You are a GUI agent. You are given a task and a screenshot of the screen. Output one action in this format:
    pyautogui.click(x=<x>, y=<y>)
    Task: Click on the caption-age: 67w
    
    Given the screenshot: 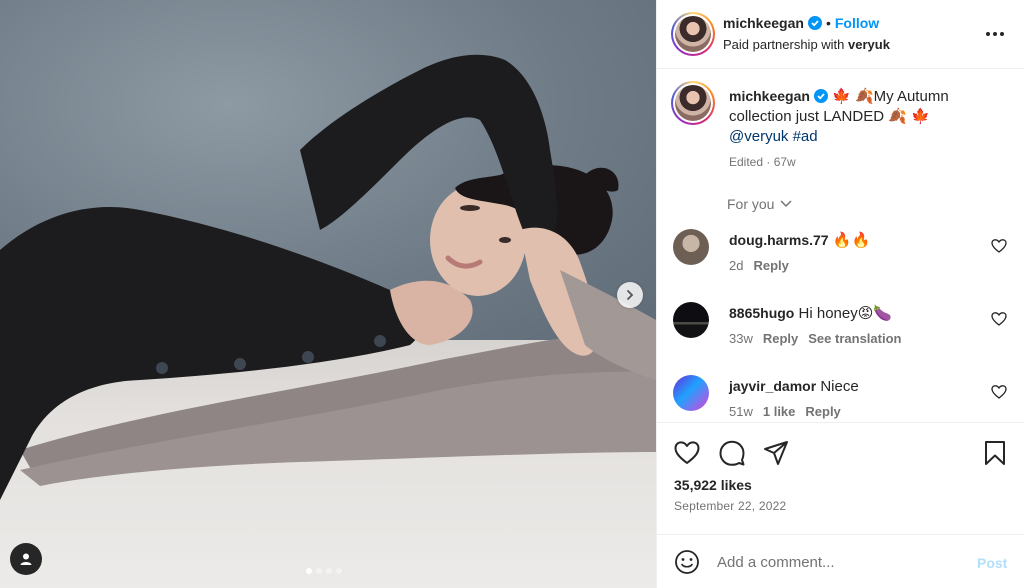 What is the action you would take?
    pyautogui.click(x=784, y=162)
    